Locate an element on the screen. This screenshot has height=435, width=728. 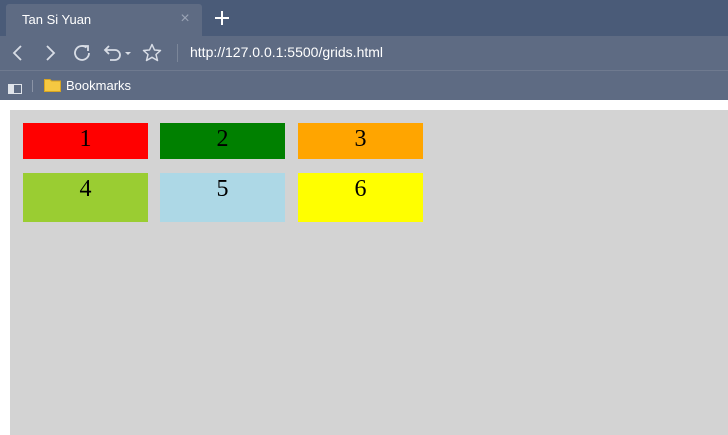
close-icon: × is located at coordinates (185, 19).